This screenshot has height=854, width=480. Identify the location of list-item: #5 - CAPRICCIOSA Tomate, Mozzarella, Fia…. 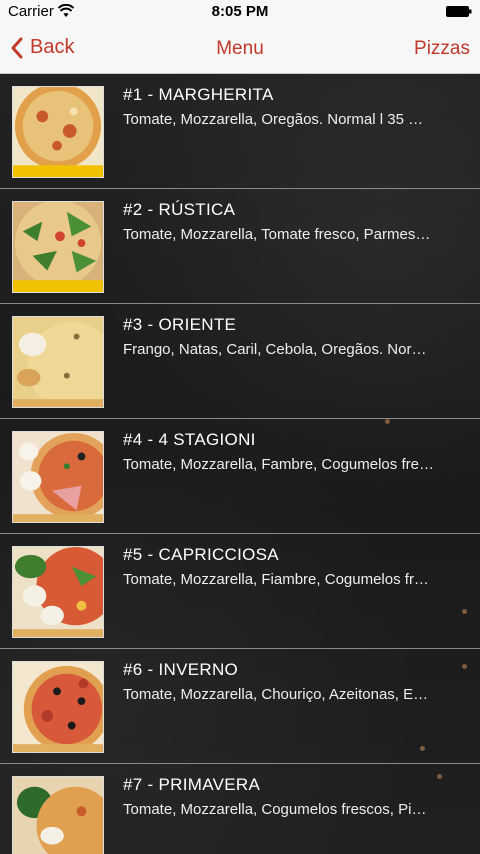
(240, 591).